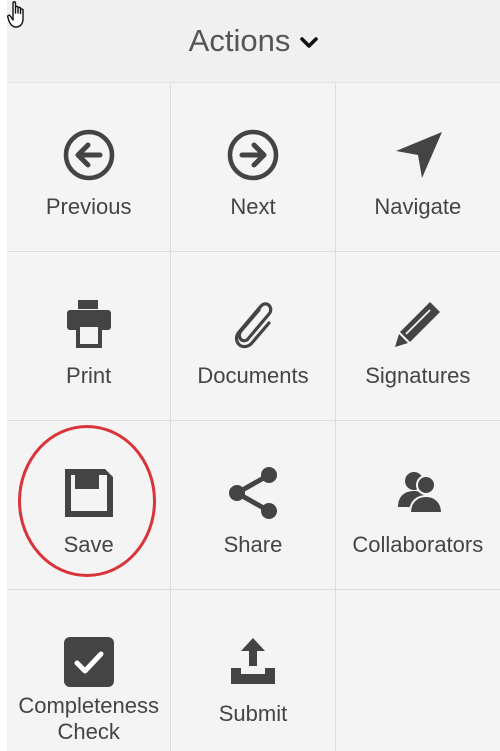 This screenshot has height=751, width=500. Describe the element at coordinates (88, 155) in the screenshot. I see `arrow-left-circle-icon` at that location.